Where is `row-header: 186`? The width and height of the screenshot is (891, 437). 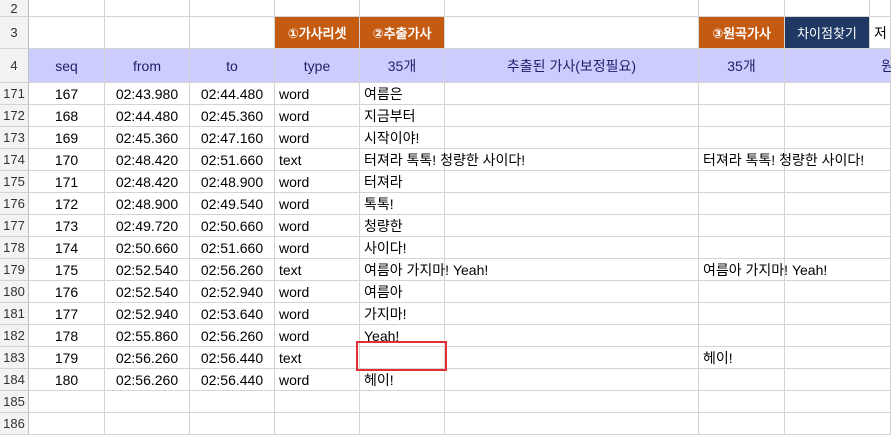 row-header: 186 is located at coordinates (14, 424).